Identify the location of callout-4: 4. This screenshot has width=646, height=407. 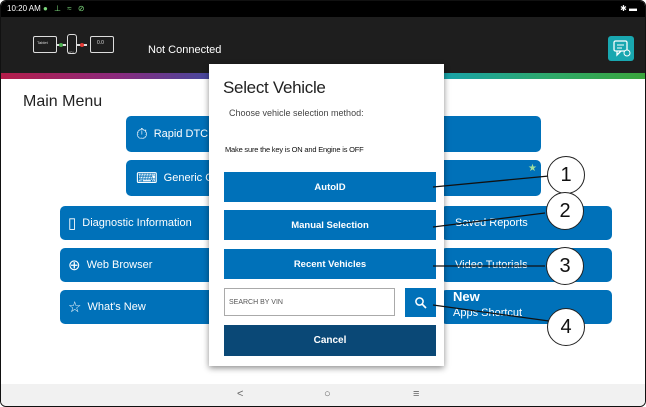
(566, 327).